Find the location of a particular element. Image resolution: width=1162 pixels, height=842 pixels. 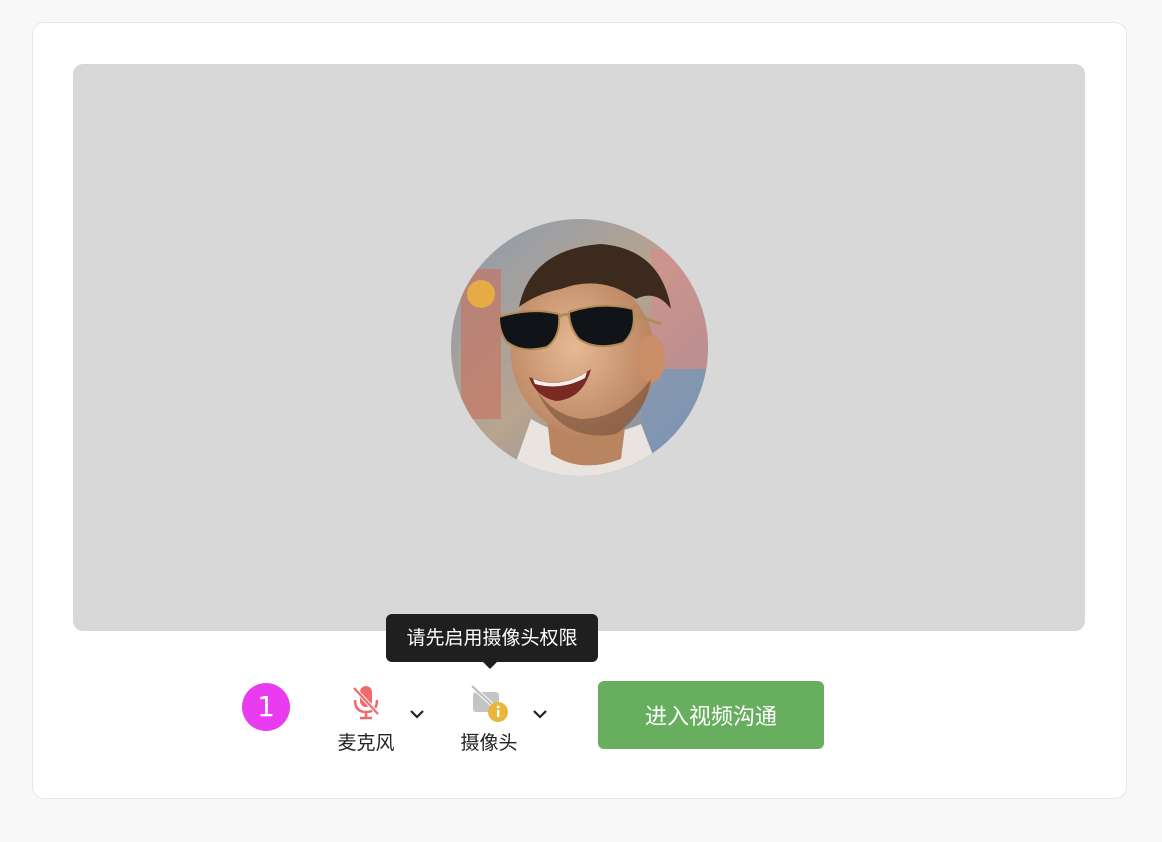

step-badge: 1 is located at coordinates (266, 707).